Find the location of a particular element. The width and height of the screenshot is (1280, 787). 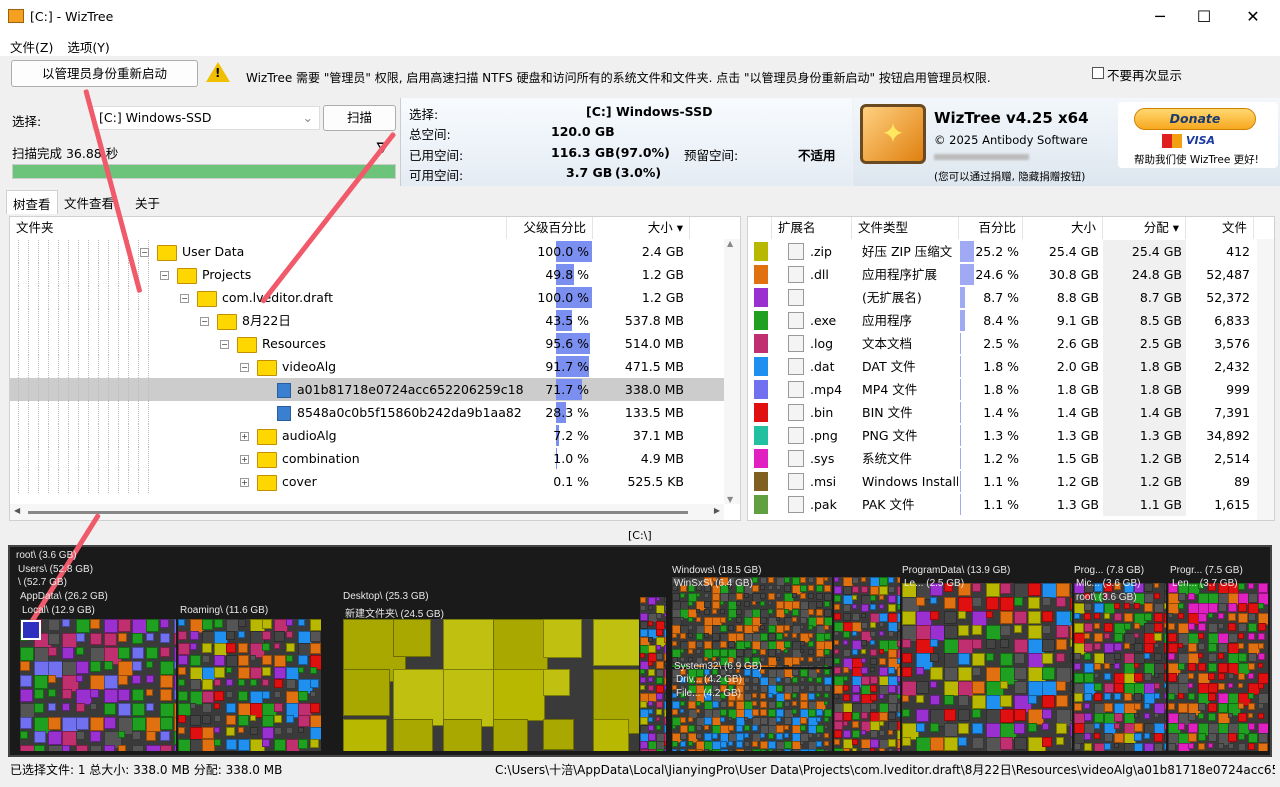

col-file-type: 文件类型 is located at coordinates (905, 228).